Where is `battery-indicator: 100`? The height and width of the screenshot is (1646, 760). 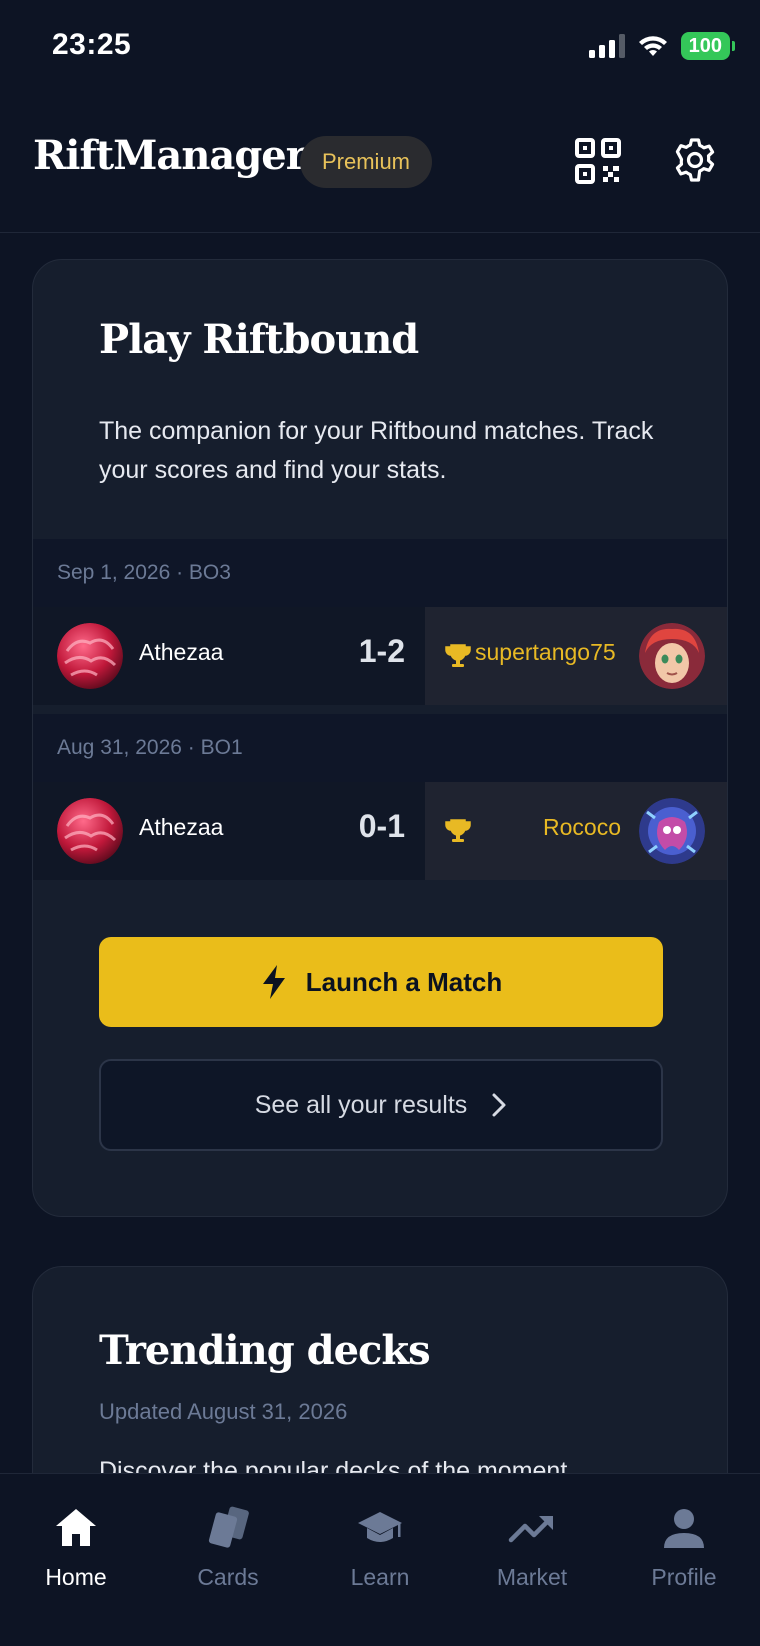 battery-indicator: 100 is located at coordinates (708, 46).